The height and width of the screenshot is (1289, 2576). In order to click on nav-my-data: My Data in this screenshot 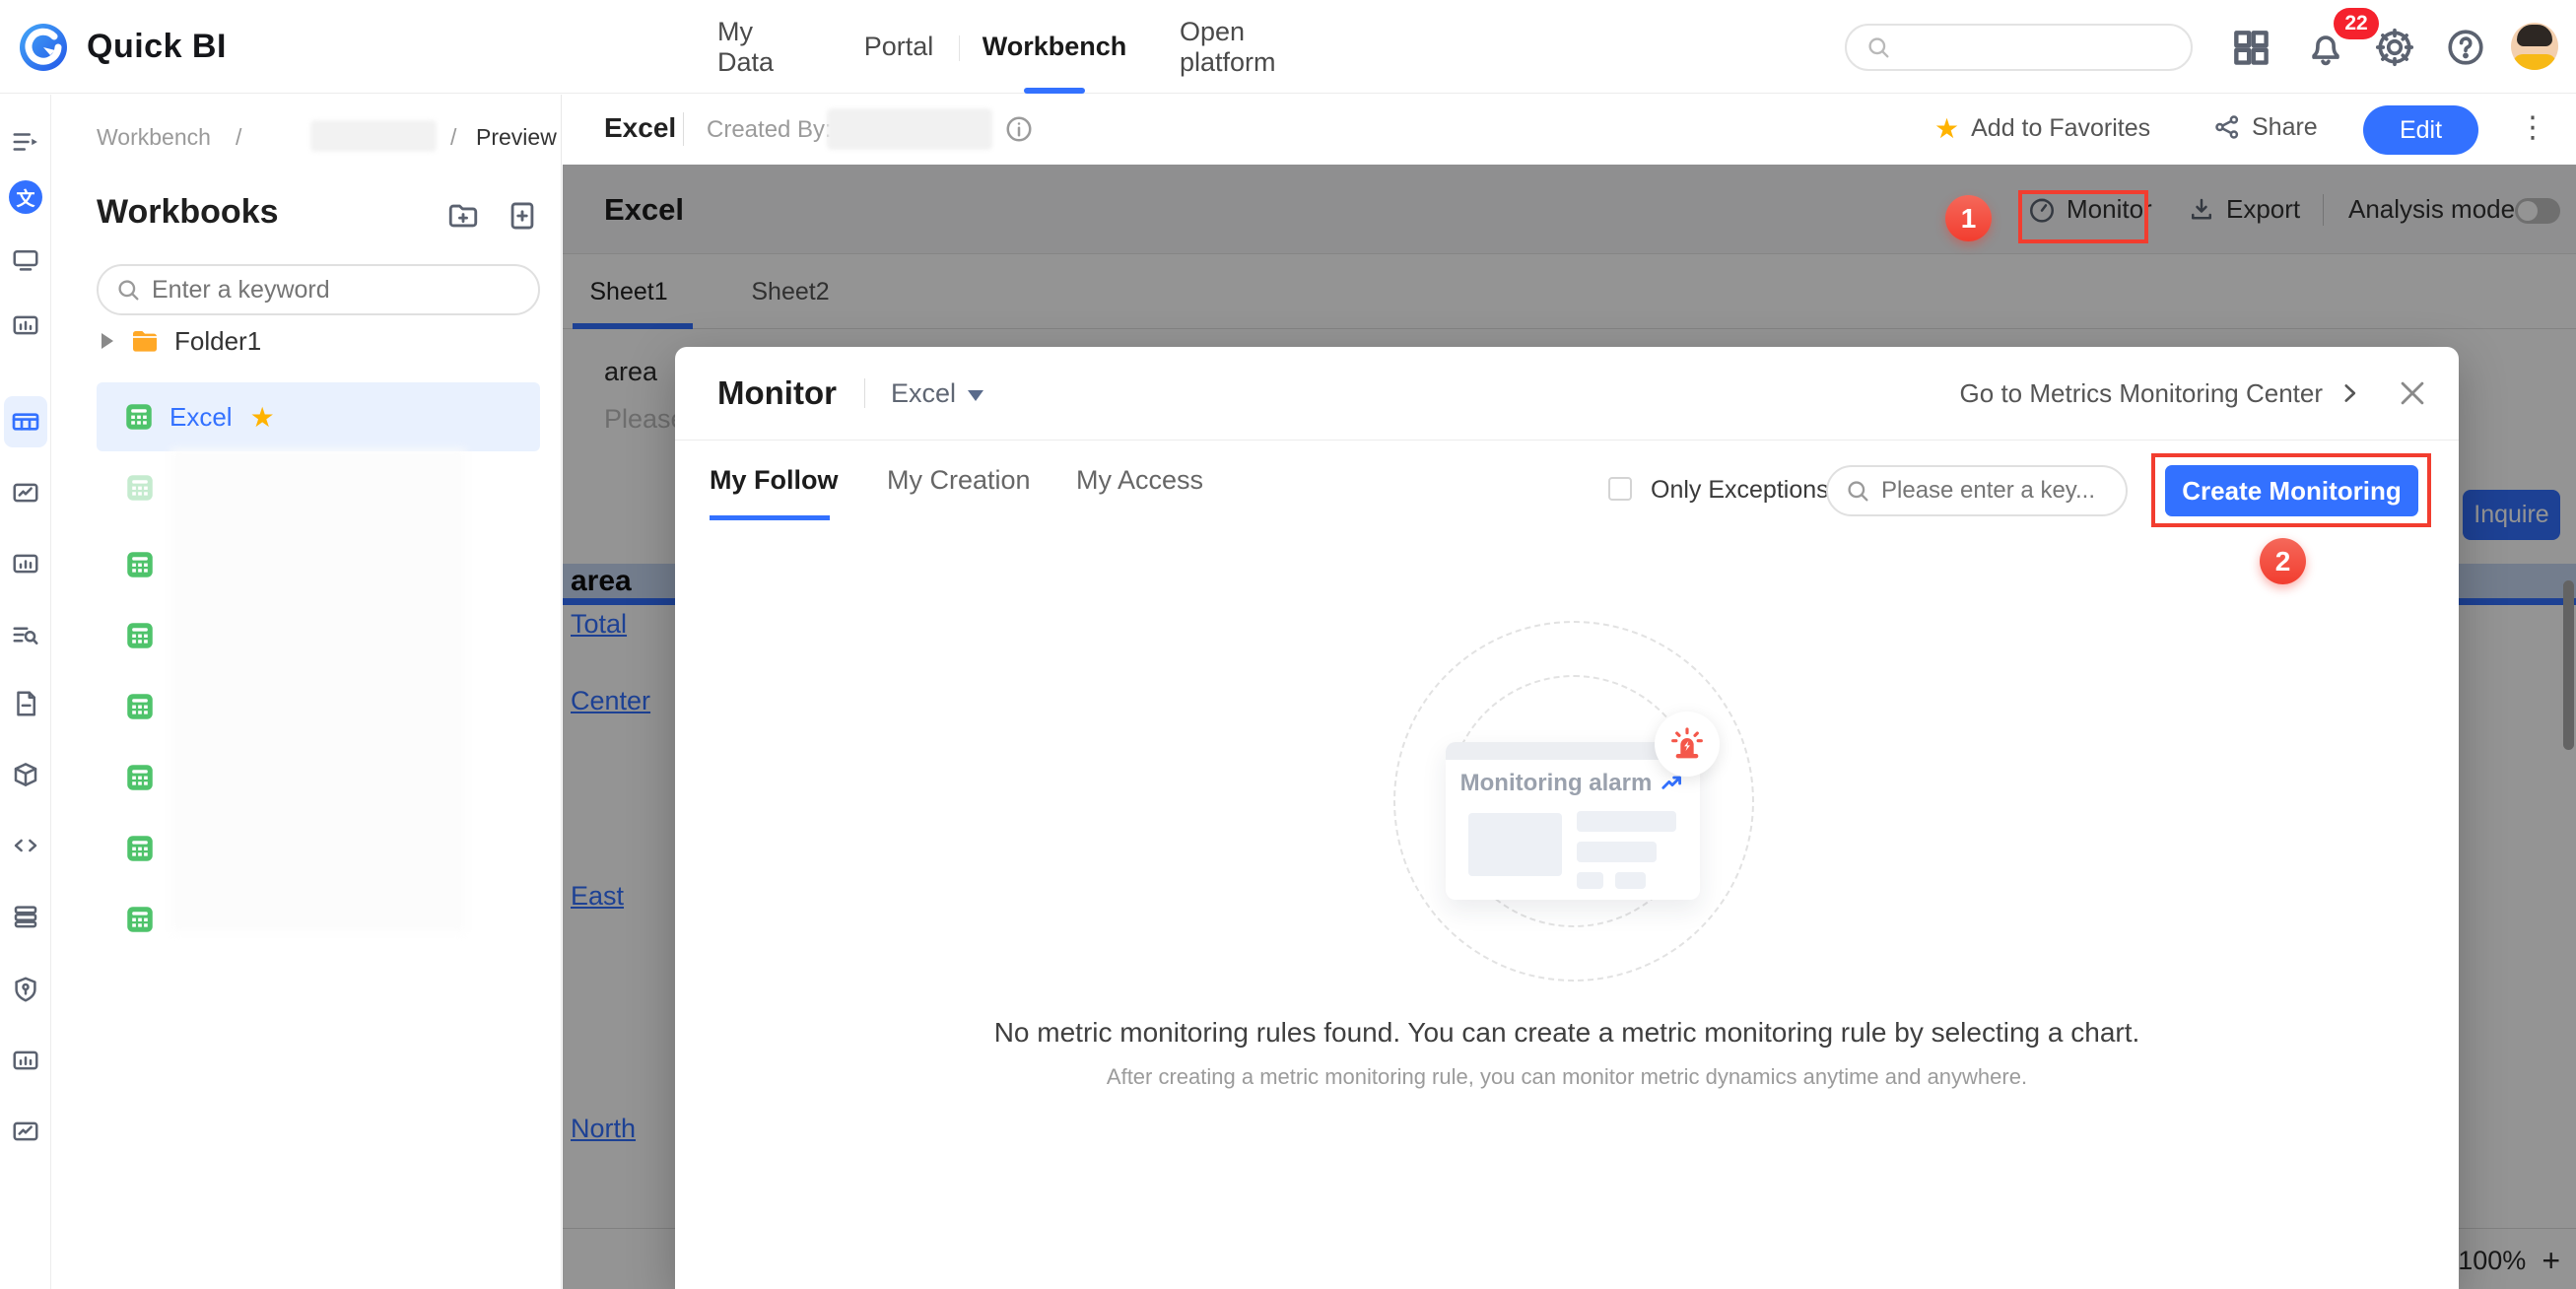, I will do `click(763, 47)`.